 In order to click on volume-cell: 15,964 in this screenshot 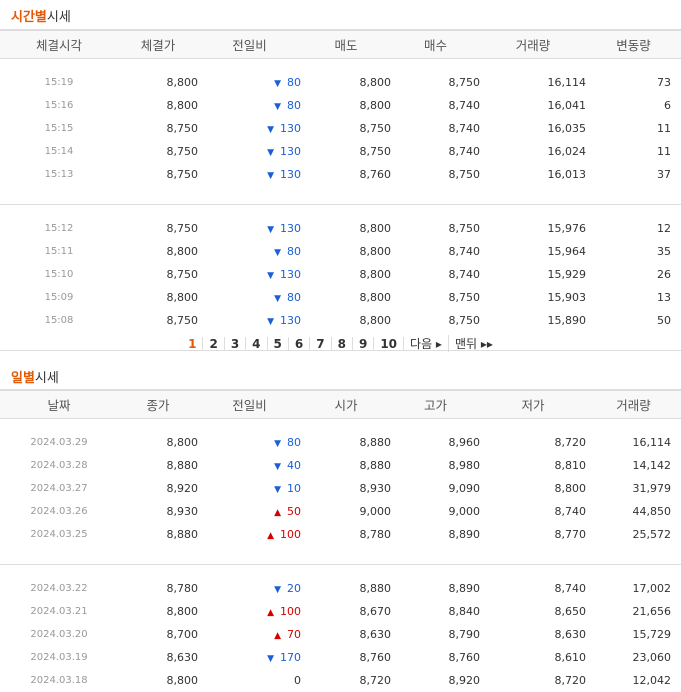, I will do `click(567, 251)`.